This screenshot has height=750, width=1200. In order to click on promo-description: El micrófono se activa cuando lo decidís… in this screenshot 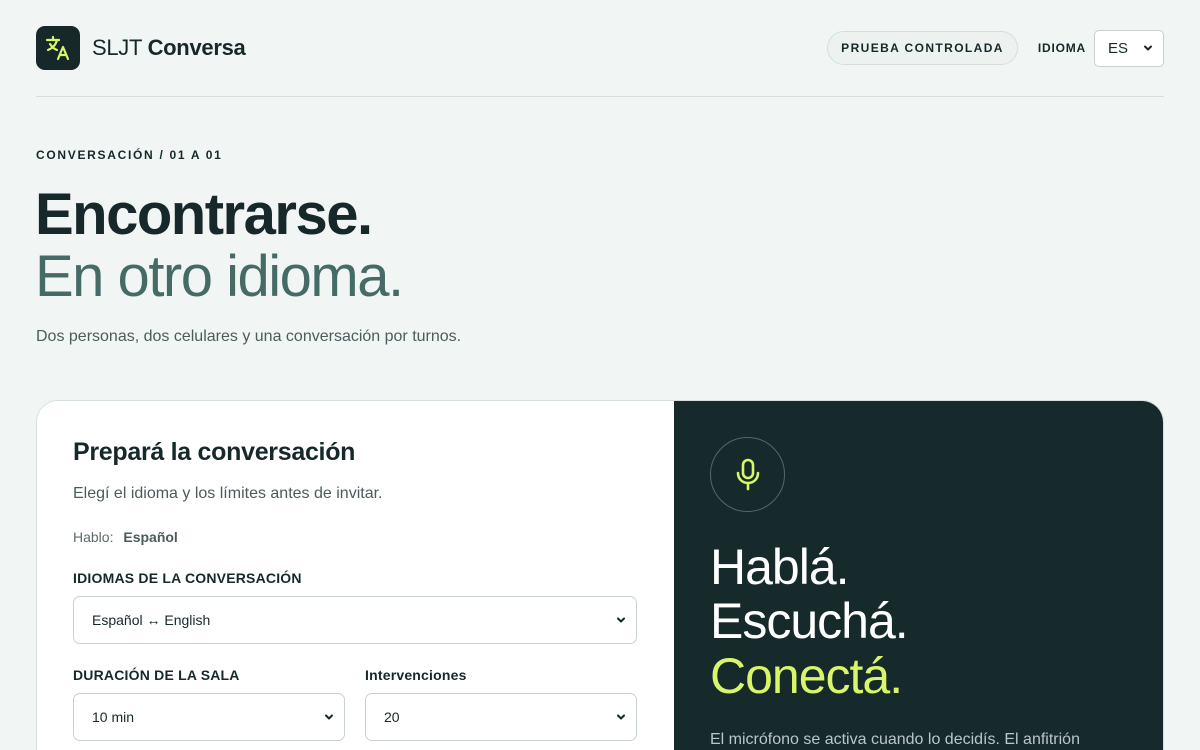, I will do `click(895, 739)`.